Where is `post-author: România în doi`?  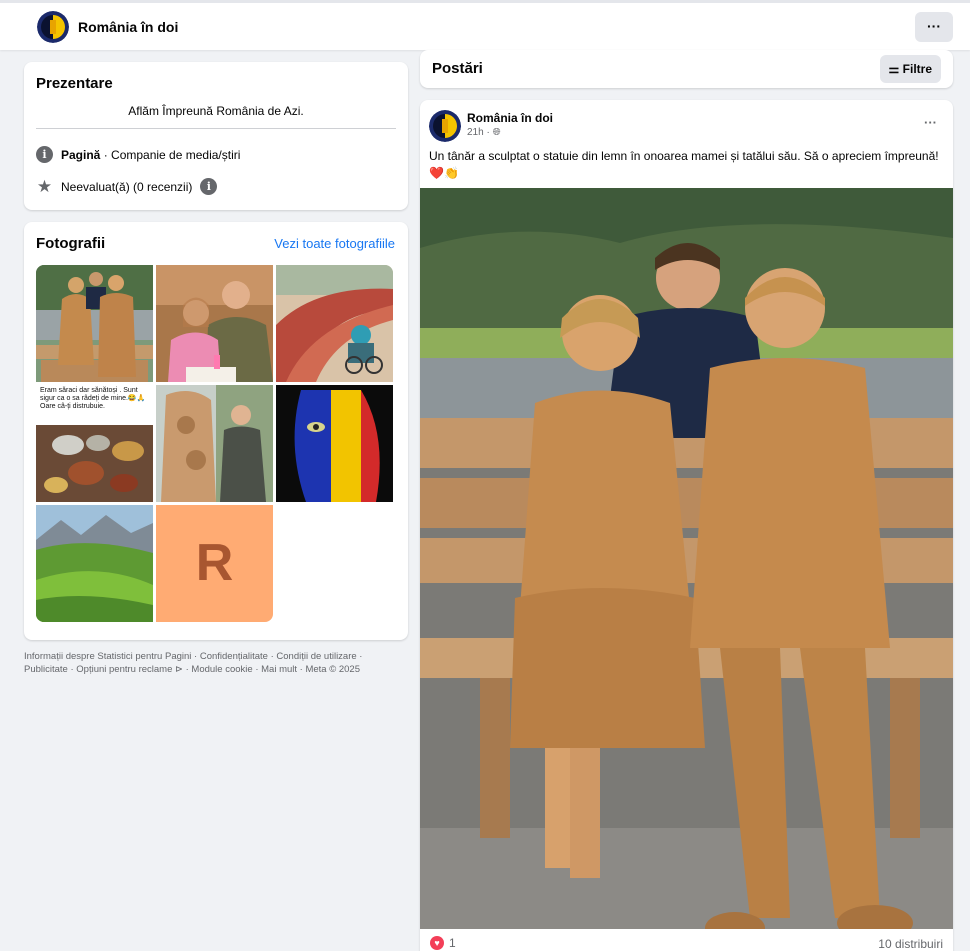
post-author: România în doi is located at coordinates (510, 118).